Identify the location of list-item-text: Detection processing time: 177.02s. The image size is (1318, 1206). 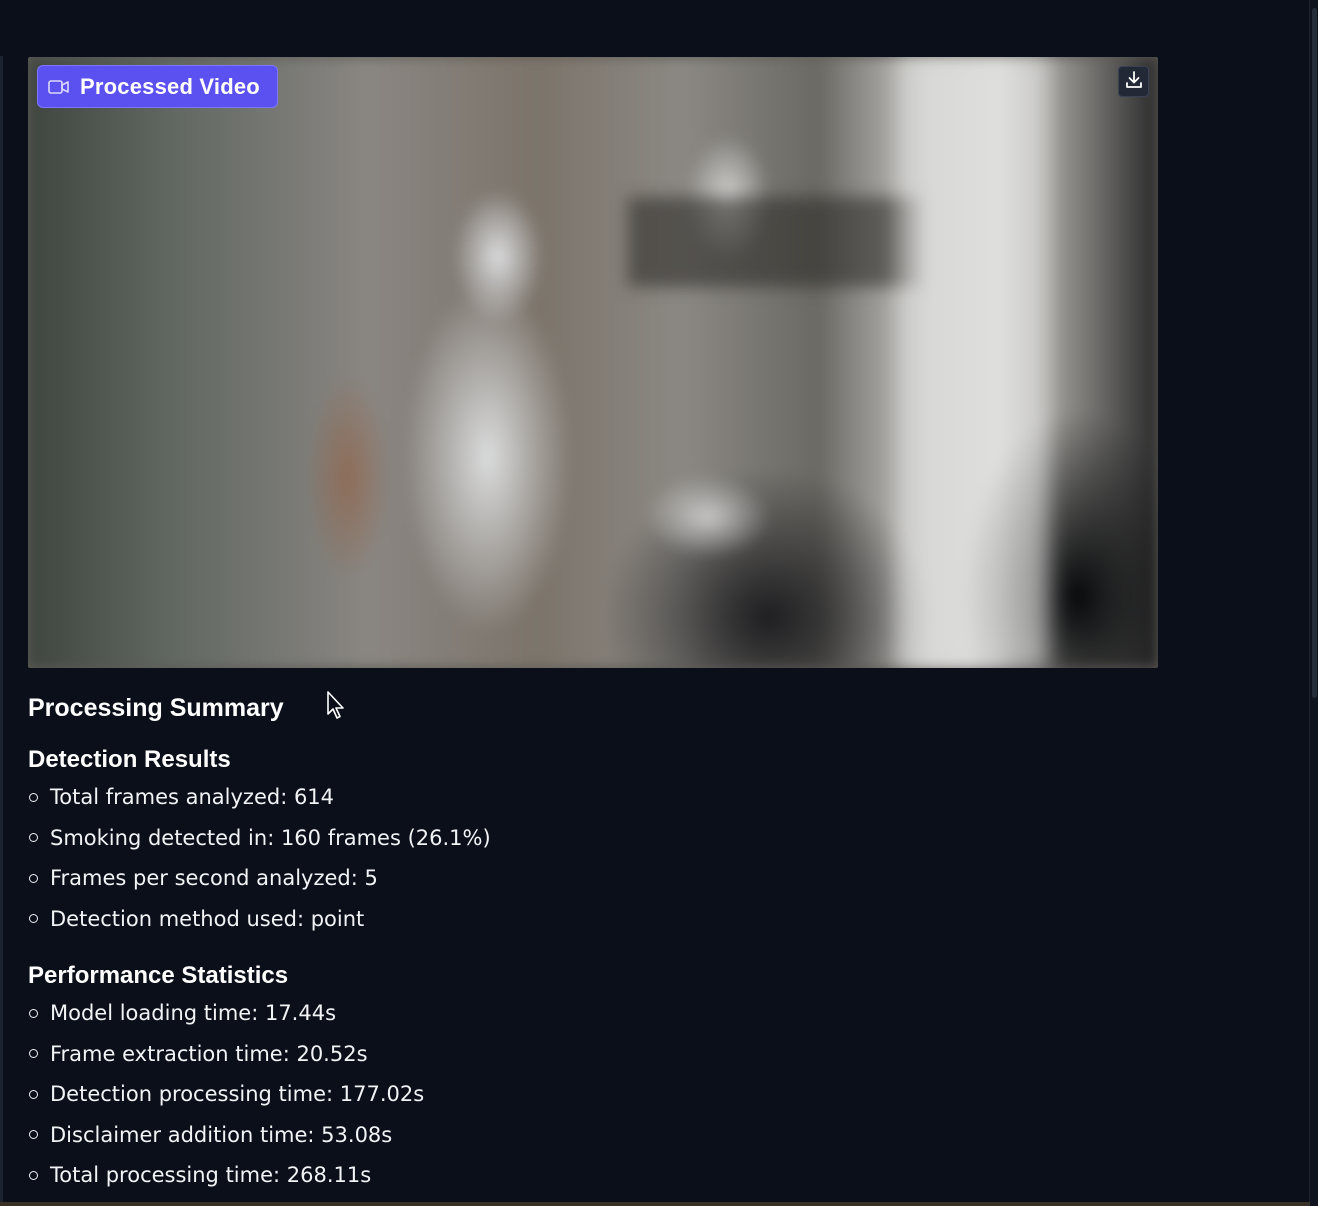
(237, 1094).